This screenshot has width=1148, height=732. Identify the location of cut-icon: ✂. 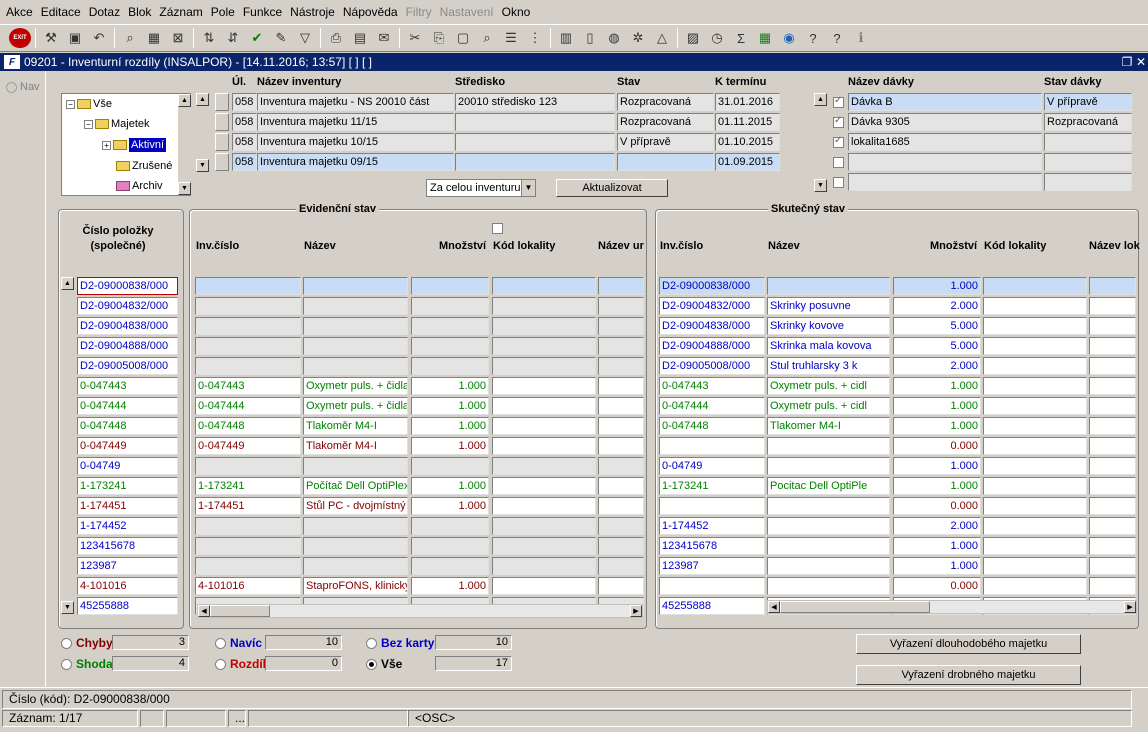
(415, 38).